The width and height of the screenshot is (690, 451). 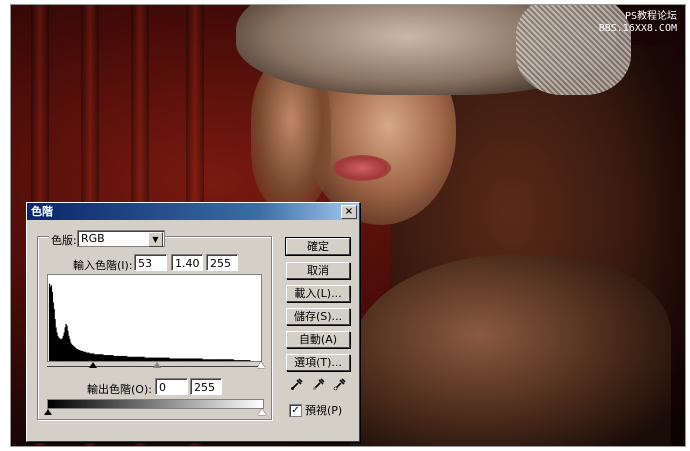 What do you see at coordinates (340, 384) in the screenshot?
I see `white-eyedropper-icon` at bounding box center [340, 384].